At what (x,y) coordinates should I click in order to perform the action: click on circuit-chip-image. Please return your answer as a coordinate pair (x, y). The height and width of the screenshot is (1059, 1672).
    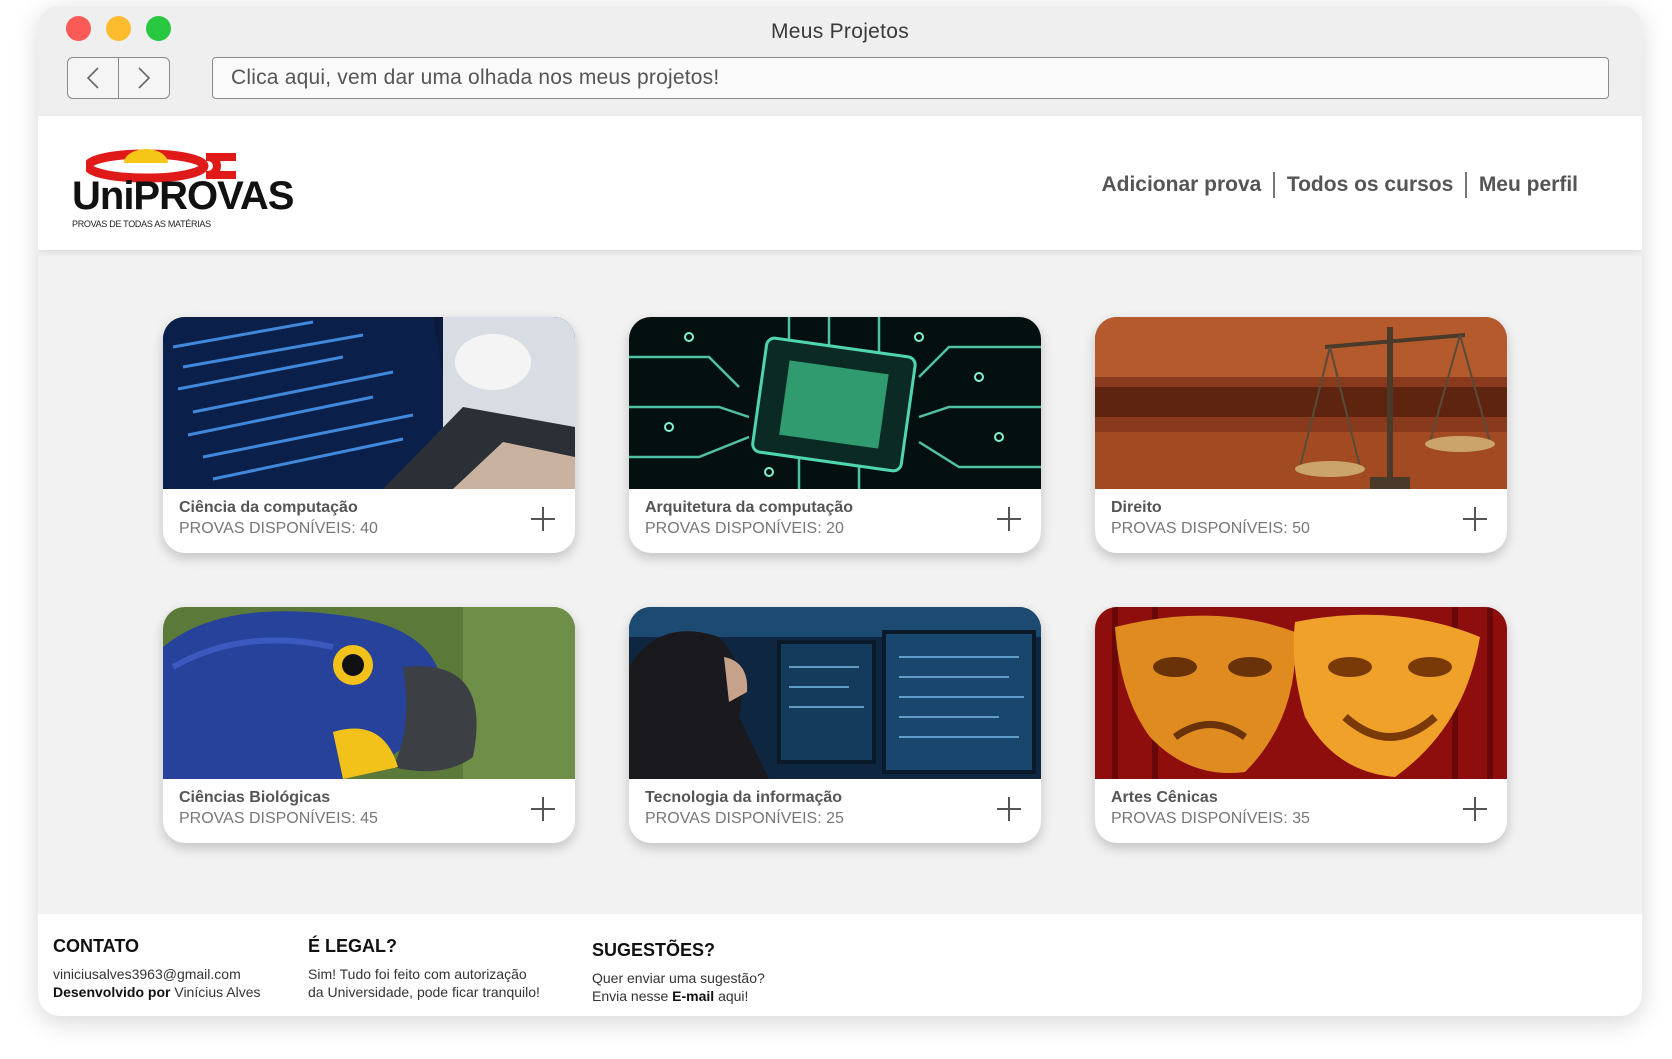
    Looking at the image, I should click on (835, 403).